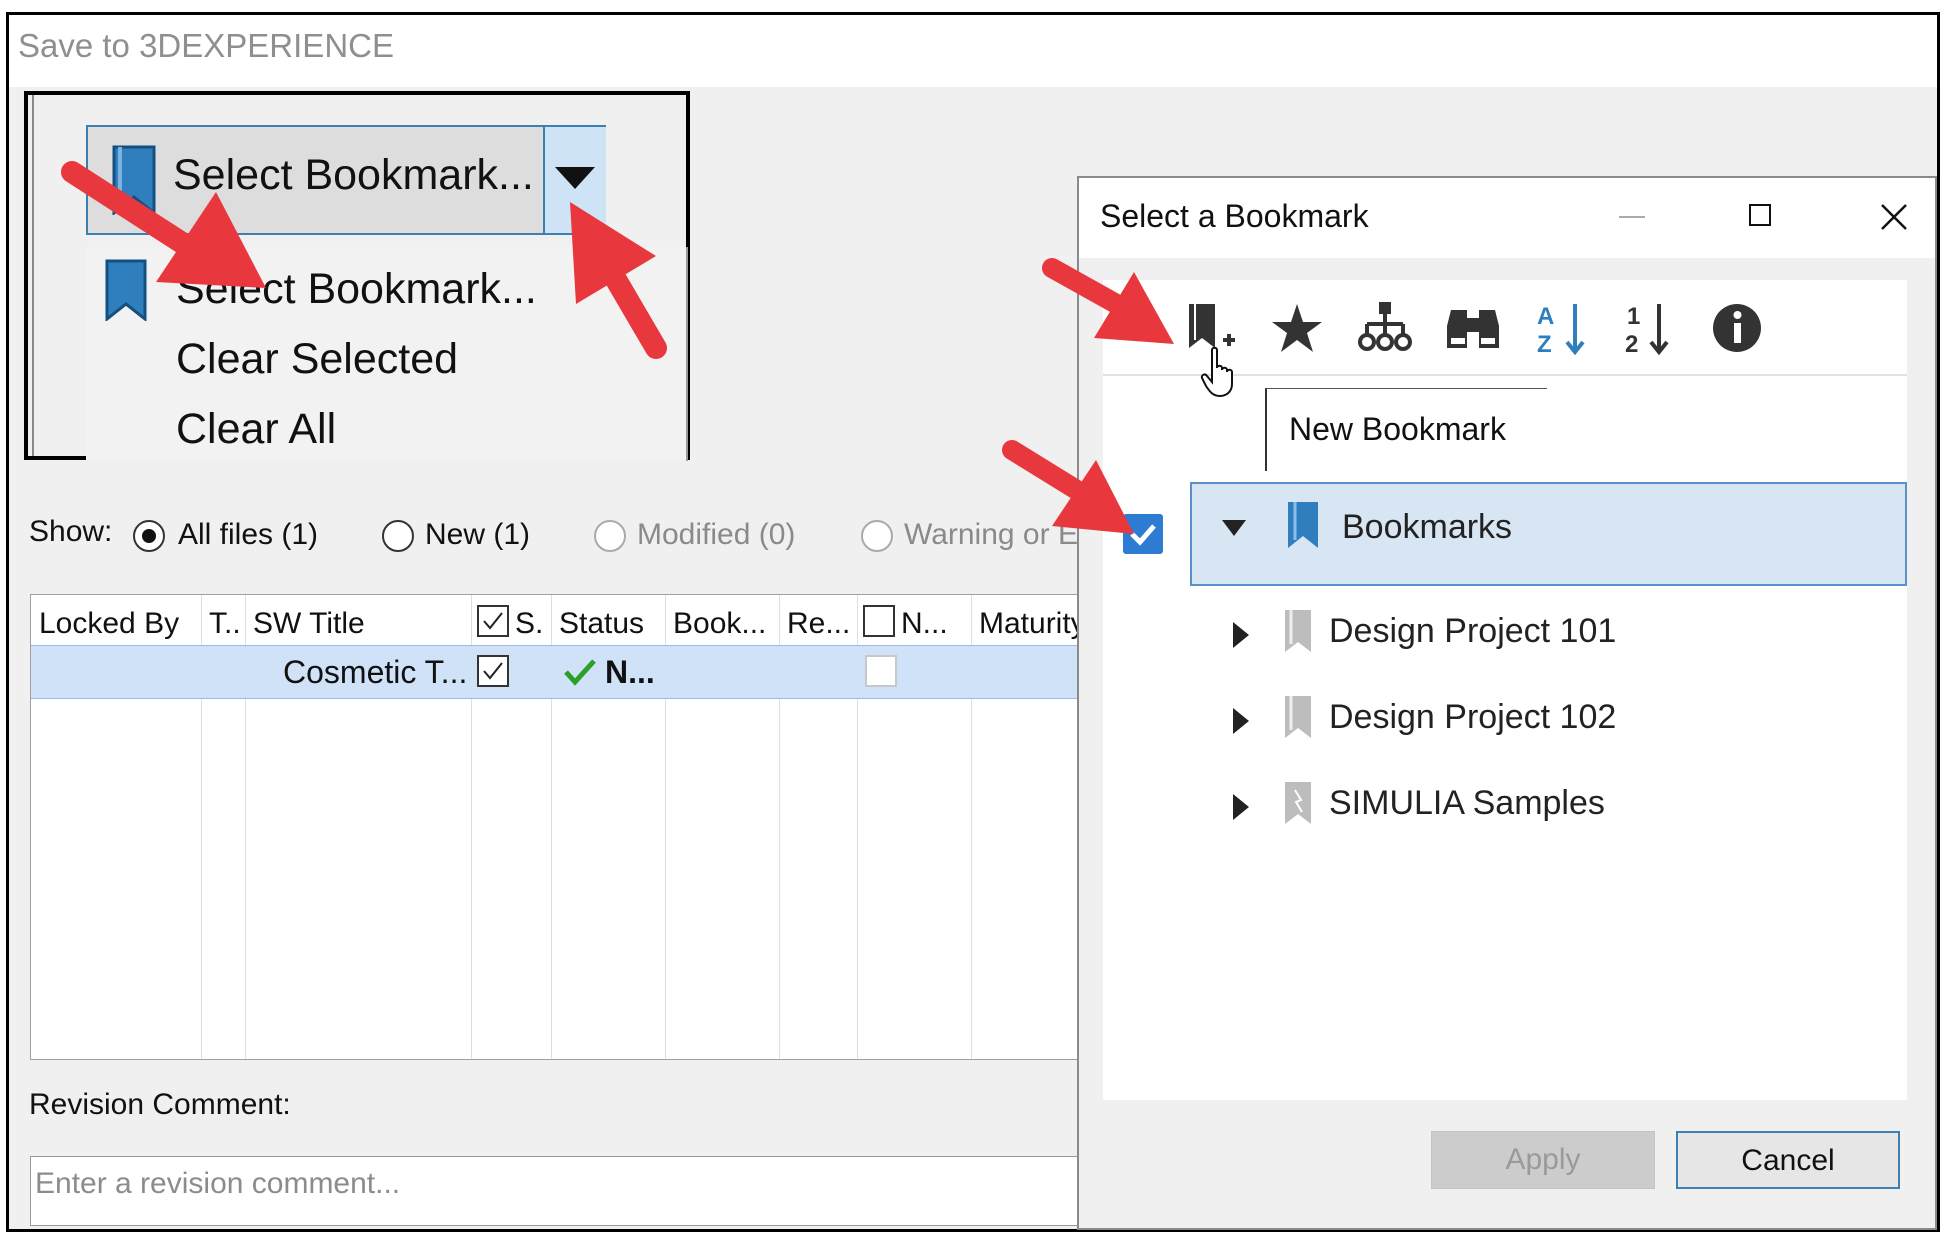 This screenshot has height=1239, width=1947. What do you see at coordinates (309, 624) in the screenshot?
I see `col-header-sw-title: SW Title` at bounding box center [309, 624].